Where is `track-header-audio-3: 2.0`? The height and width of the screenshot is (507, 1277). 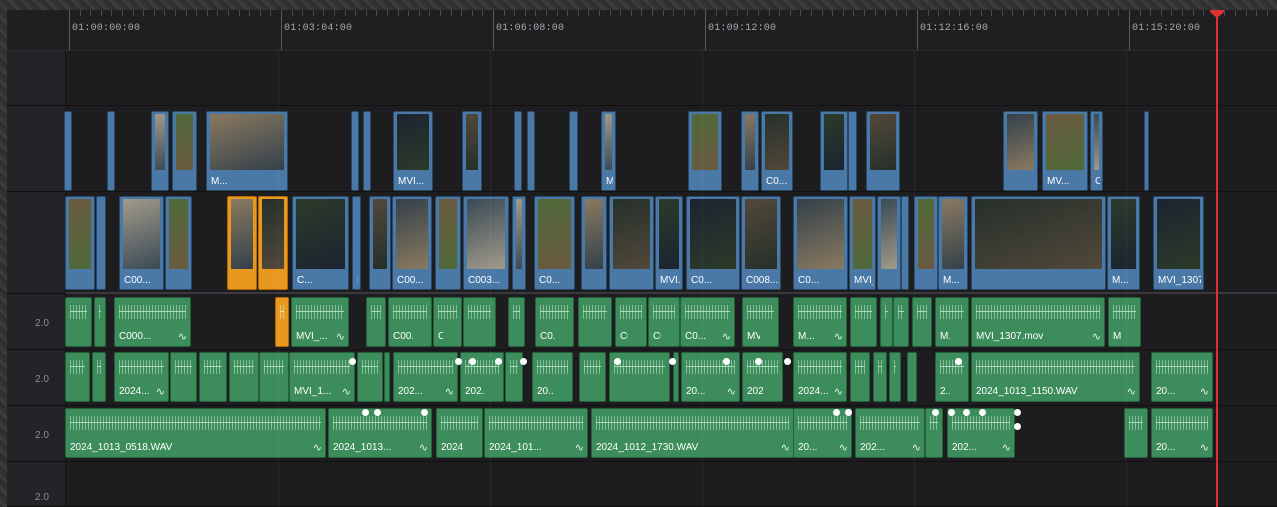
track-header-audio-3: 2.0 is located at coordinates (36, 434).